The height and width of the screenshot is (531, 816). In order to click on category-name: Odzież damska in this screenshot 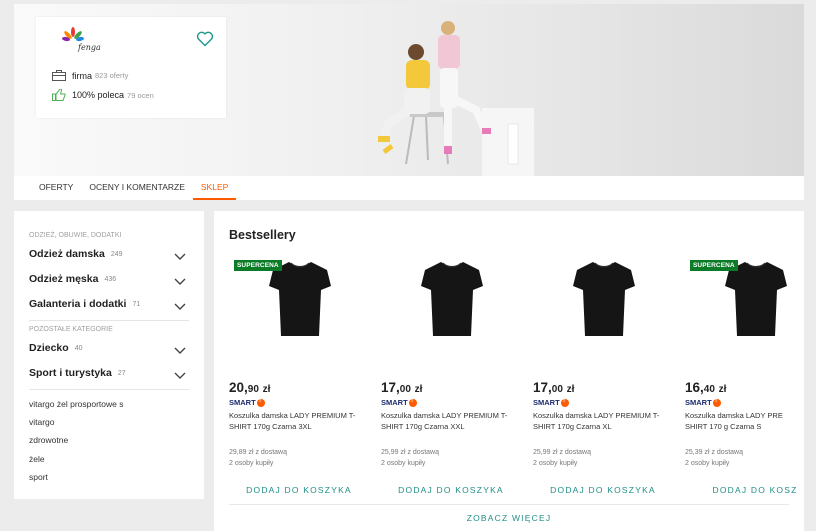, I will do `click(67, 254)`.